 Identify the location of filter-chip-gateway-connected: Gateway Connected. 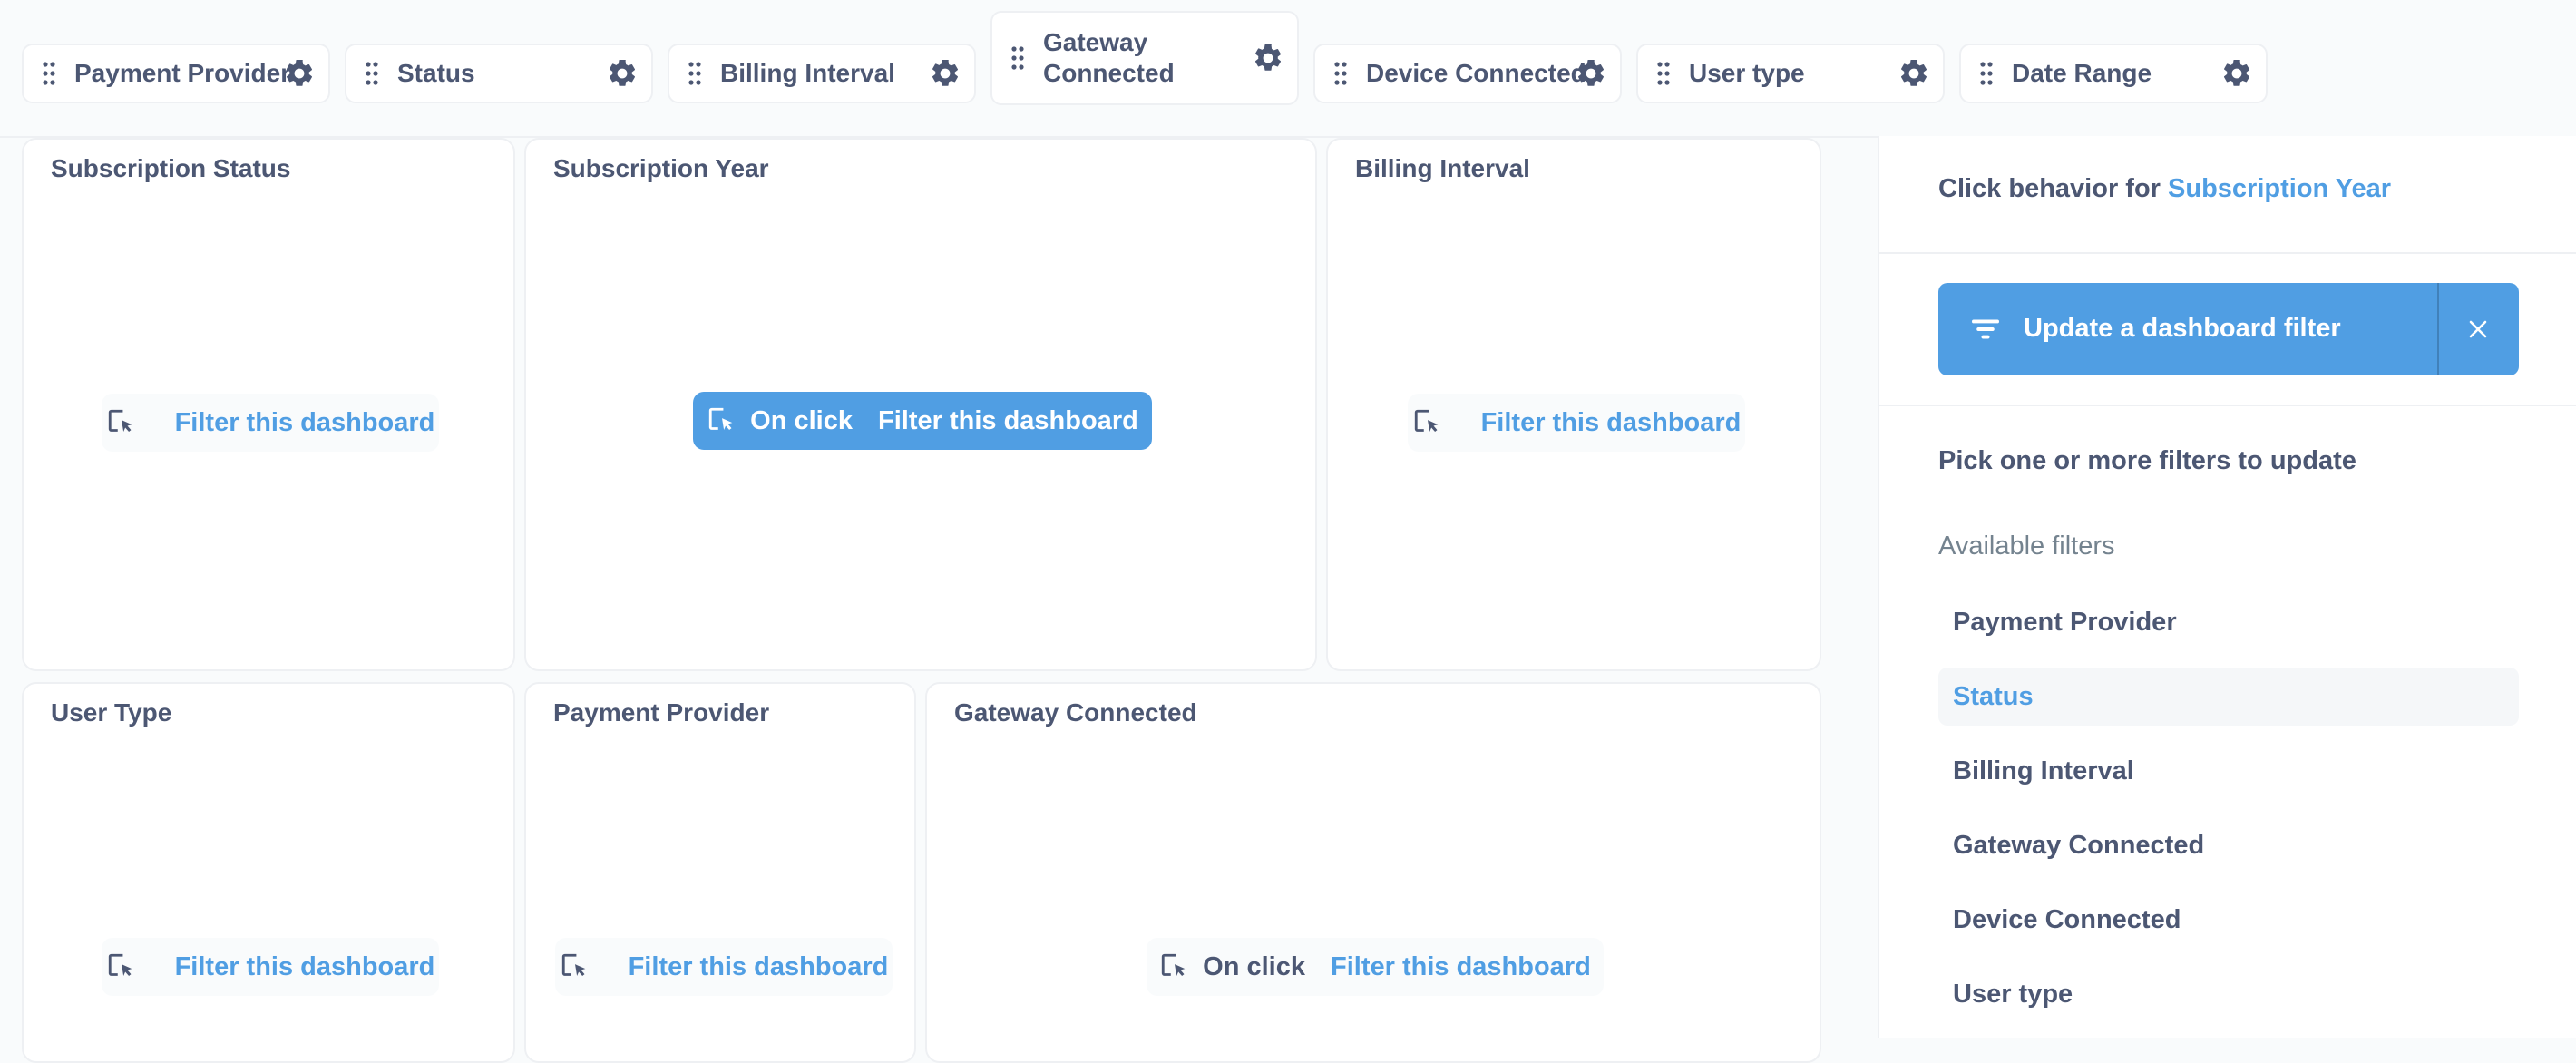
(1144, 58).